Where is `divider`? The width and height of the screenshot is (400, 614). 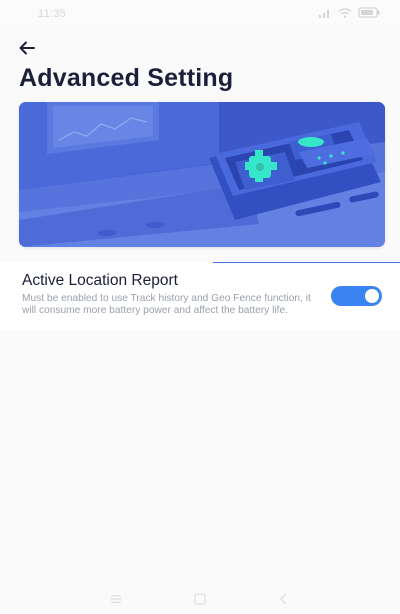
divider is located at coordinates (306, 262).